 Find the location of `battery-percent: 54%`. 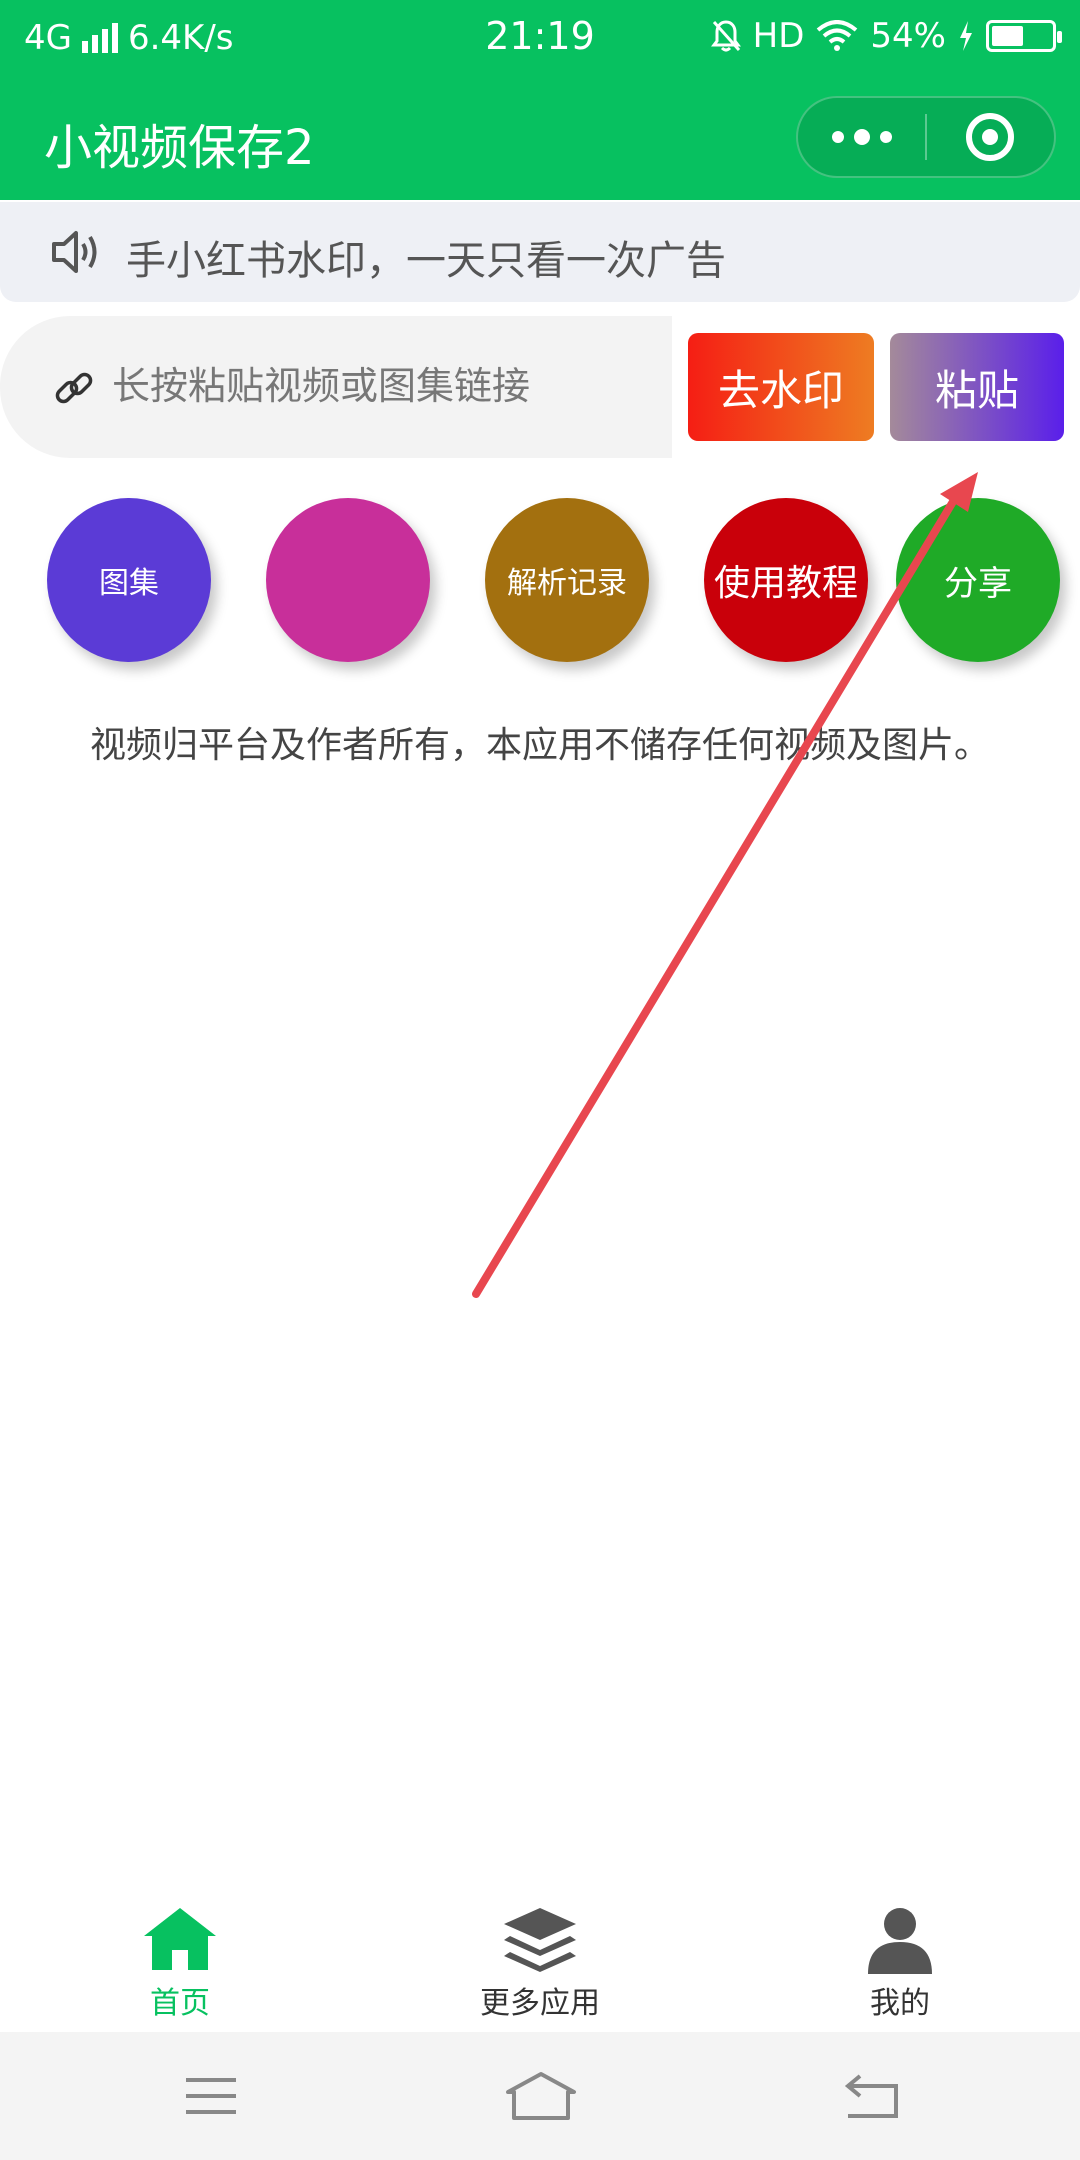

battery-percent: 54% is located at coordinates (908, 36).